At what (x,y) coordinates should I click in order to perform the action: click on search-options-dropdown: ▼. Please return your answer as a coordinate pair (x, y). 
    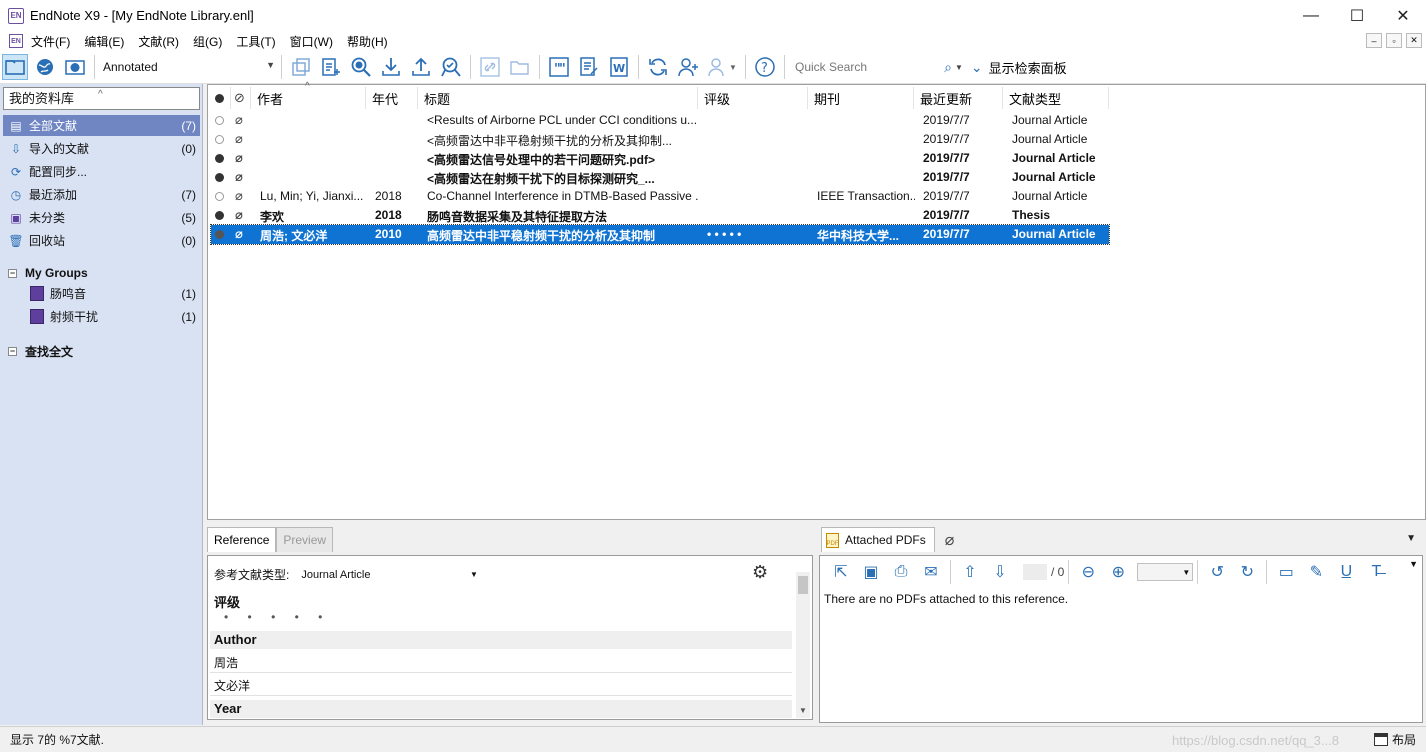
    Looking at the image, I should click on (959, 67).